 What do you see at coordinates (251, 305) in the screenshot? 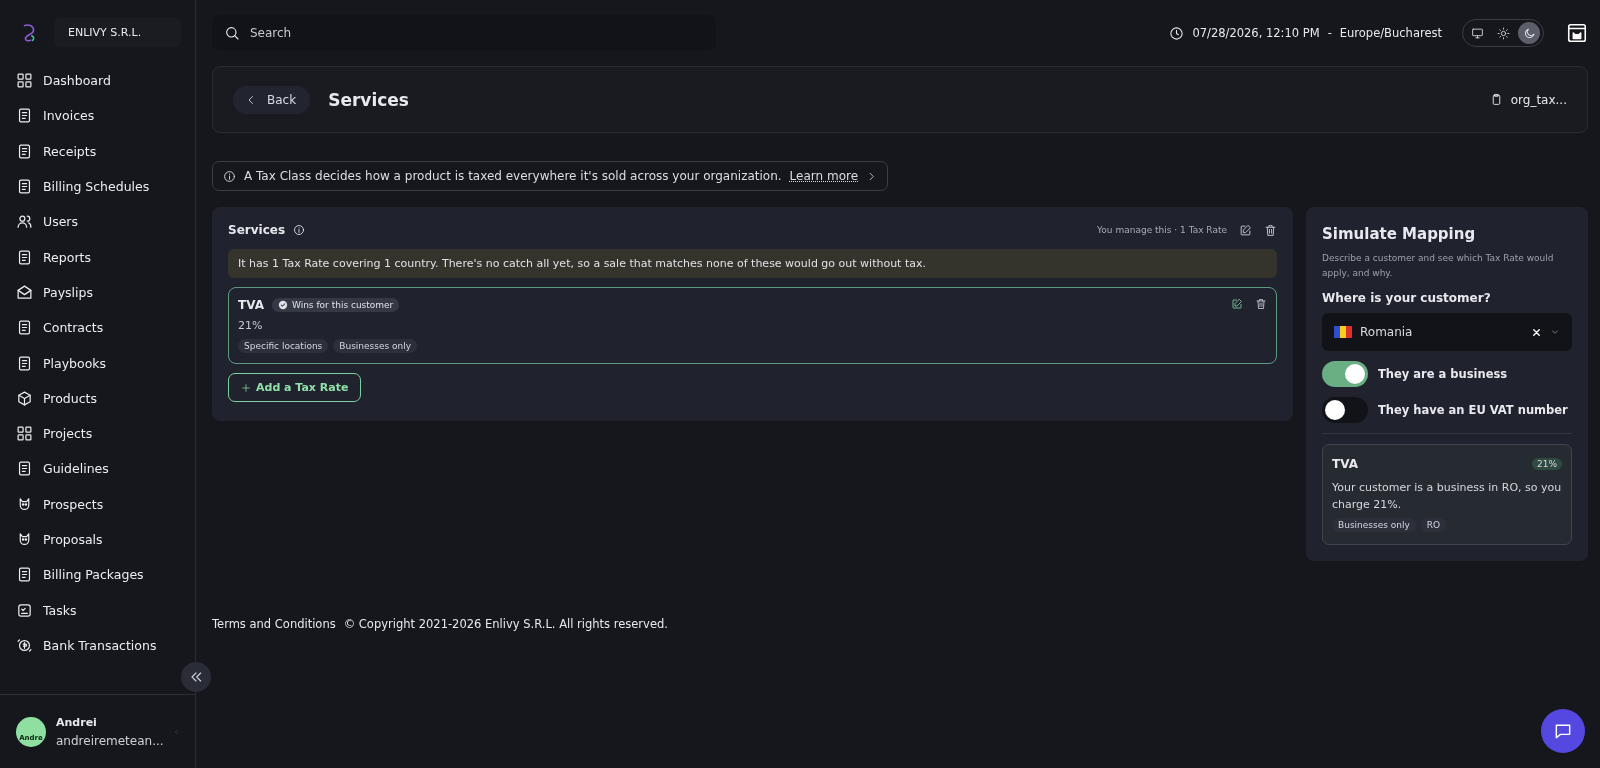
I see `rate-name: TVA` at bounding box center [251, 305].